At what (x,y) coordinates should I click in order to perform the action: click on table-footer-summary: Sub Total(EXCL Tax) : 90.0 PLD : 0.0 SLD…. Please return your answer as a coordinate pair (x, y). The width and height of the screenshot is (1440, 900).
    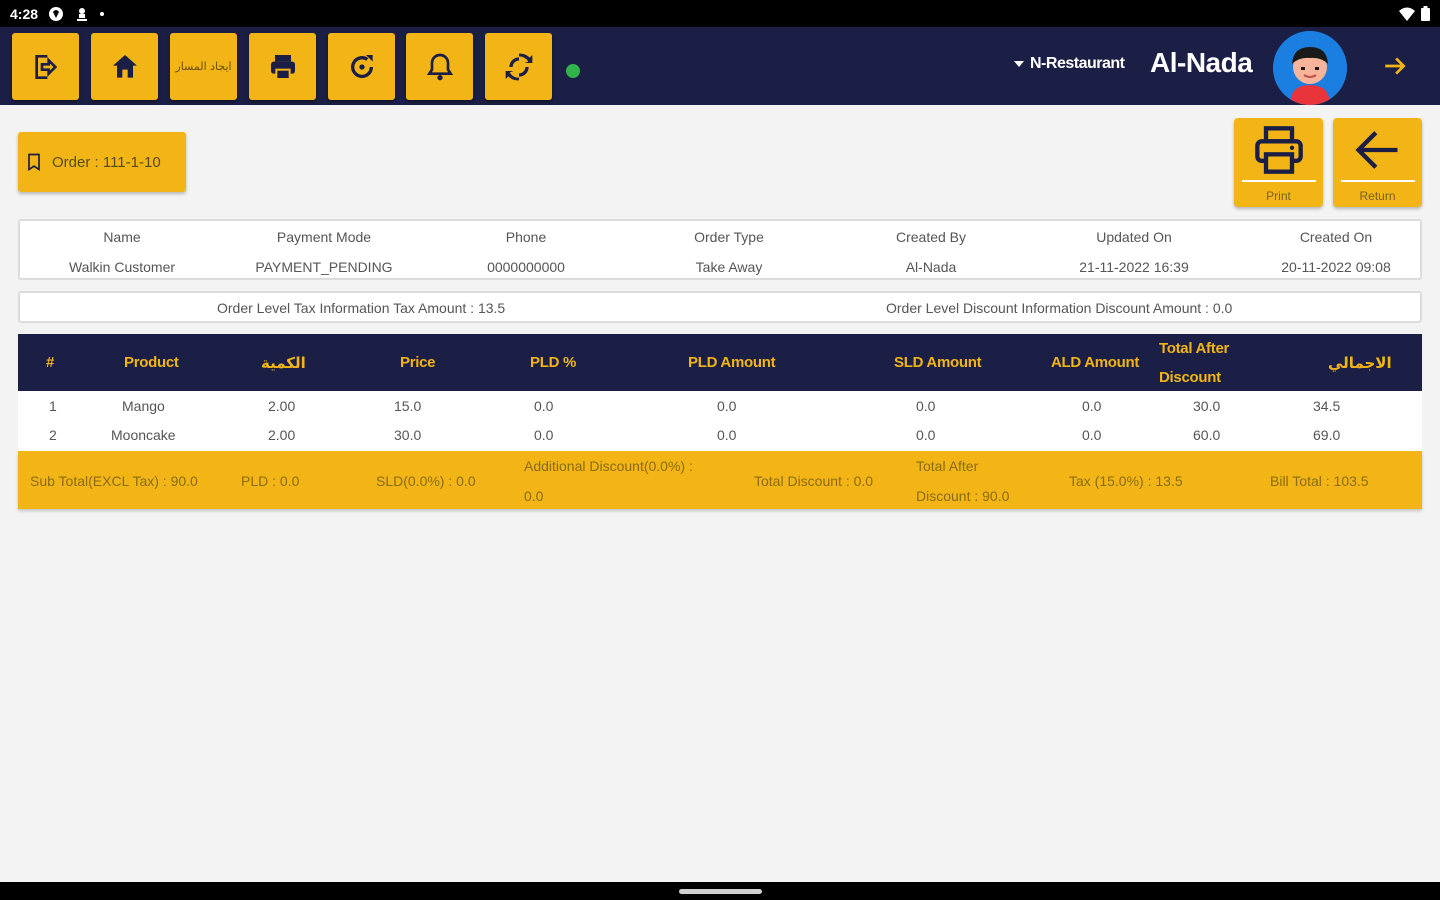
    Looking at the image, I should click on (720, 480).